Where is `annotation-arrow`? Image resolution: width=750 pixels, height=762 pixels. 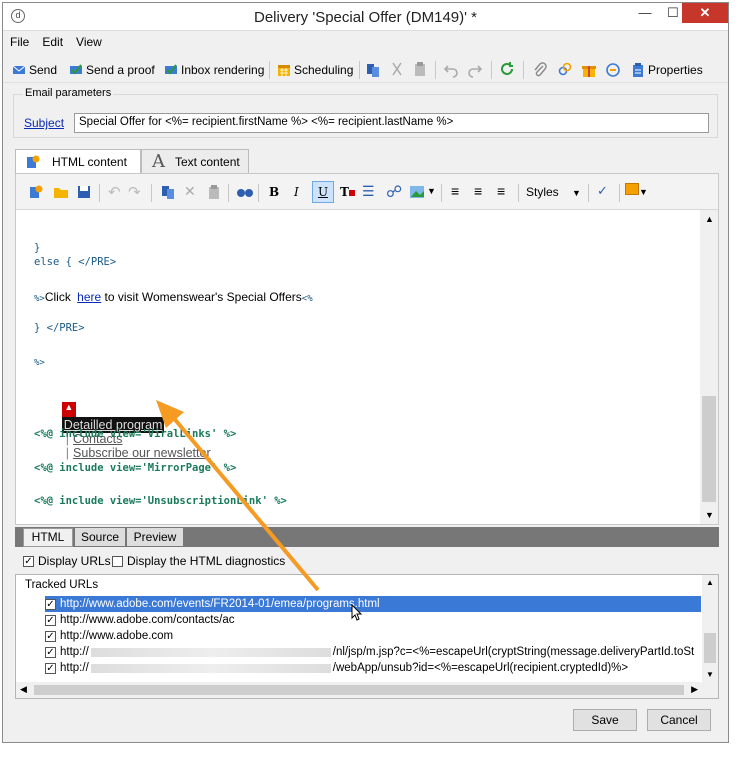 annotation-arrow is located at coordinates (238, 496).